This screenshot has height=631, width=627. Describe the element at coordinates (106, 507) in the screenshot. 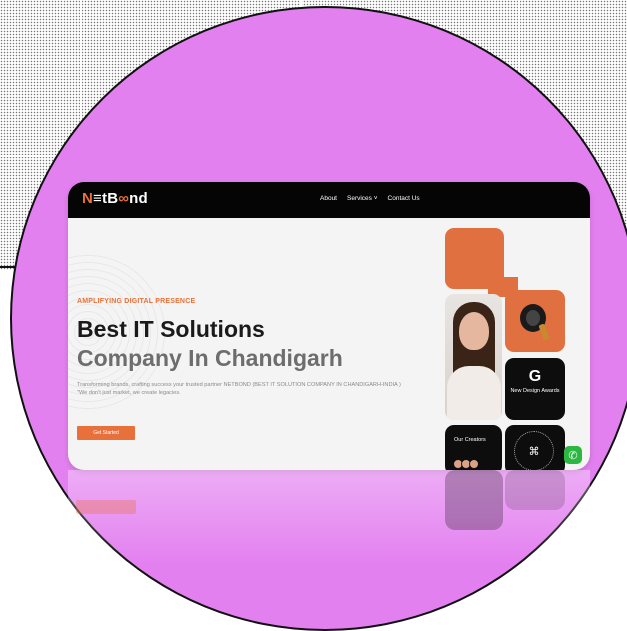

I see `reflection-button` at that location.